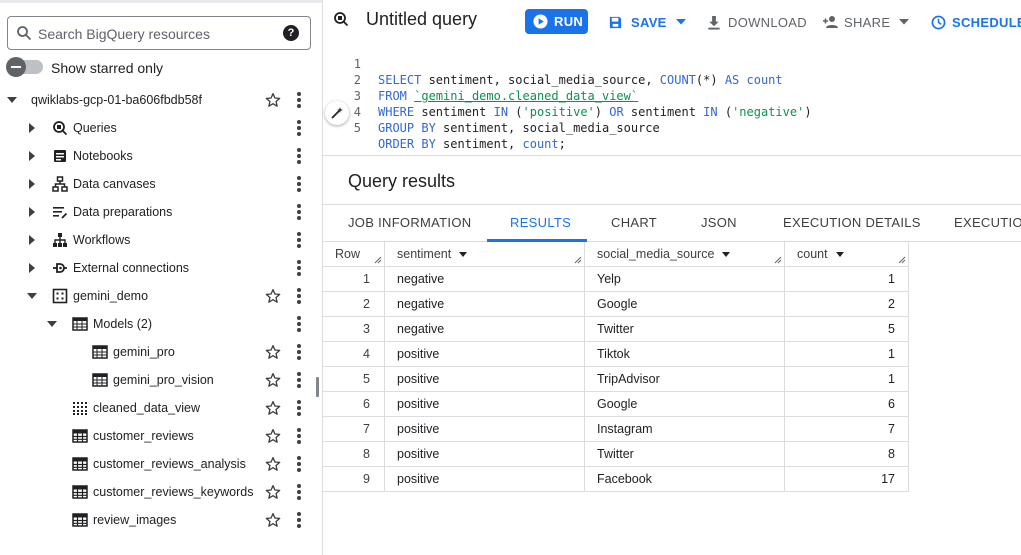  What do you see at coordinates (160, 520) in the screenshot?
I see `tree-table-item: review_images` at bounding box center [160, 520].